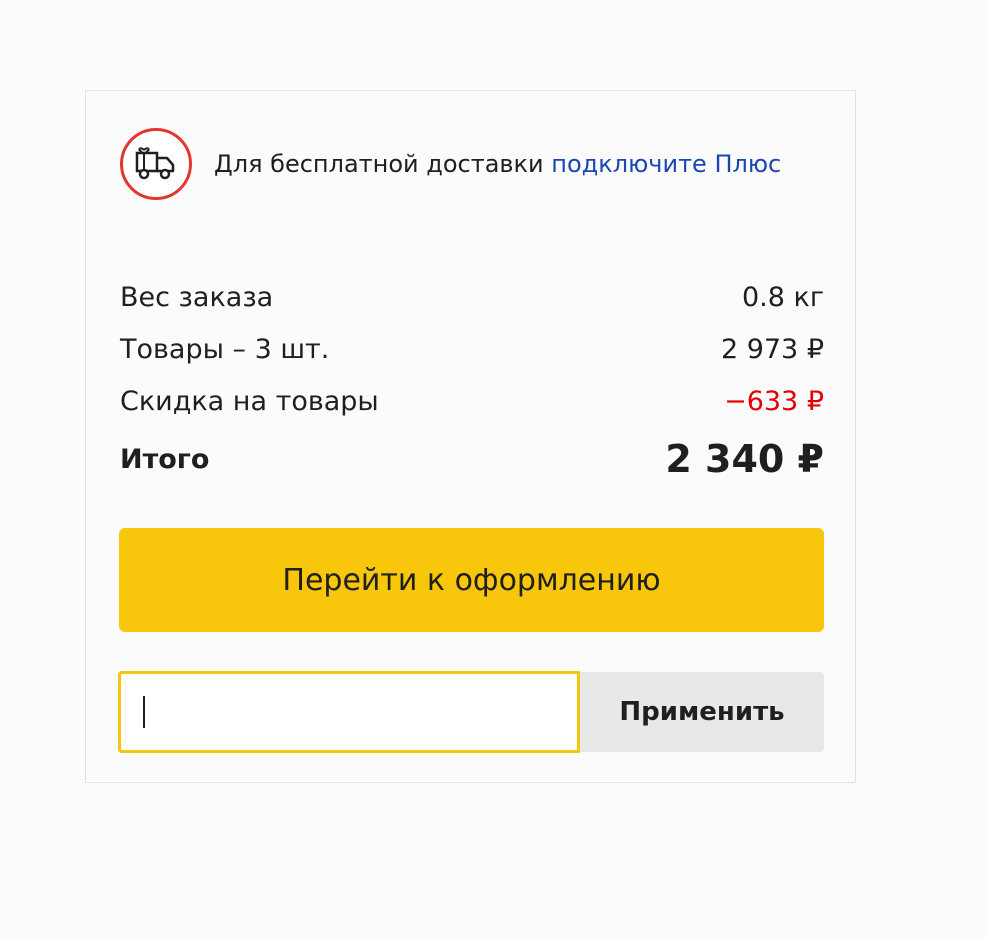 Image resolution: width=988 pixels, height=938 pixels. I want to click on weight-row: Вес заказа 0.8 кг, so click(472, 297).